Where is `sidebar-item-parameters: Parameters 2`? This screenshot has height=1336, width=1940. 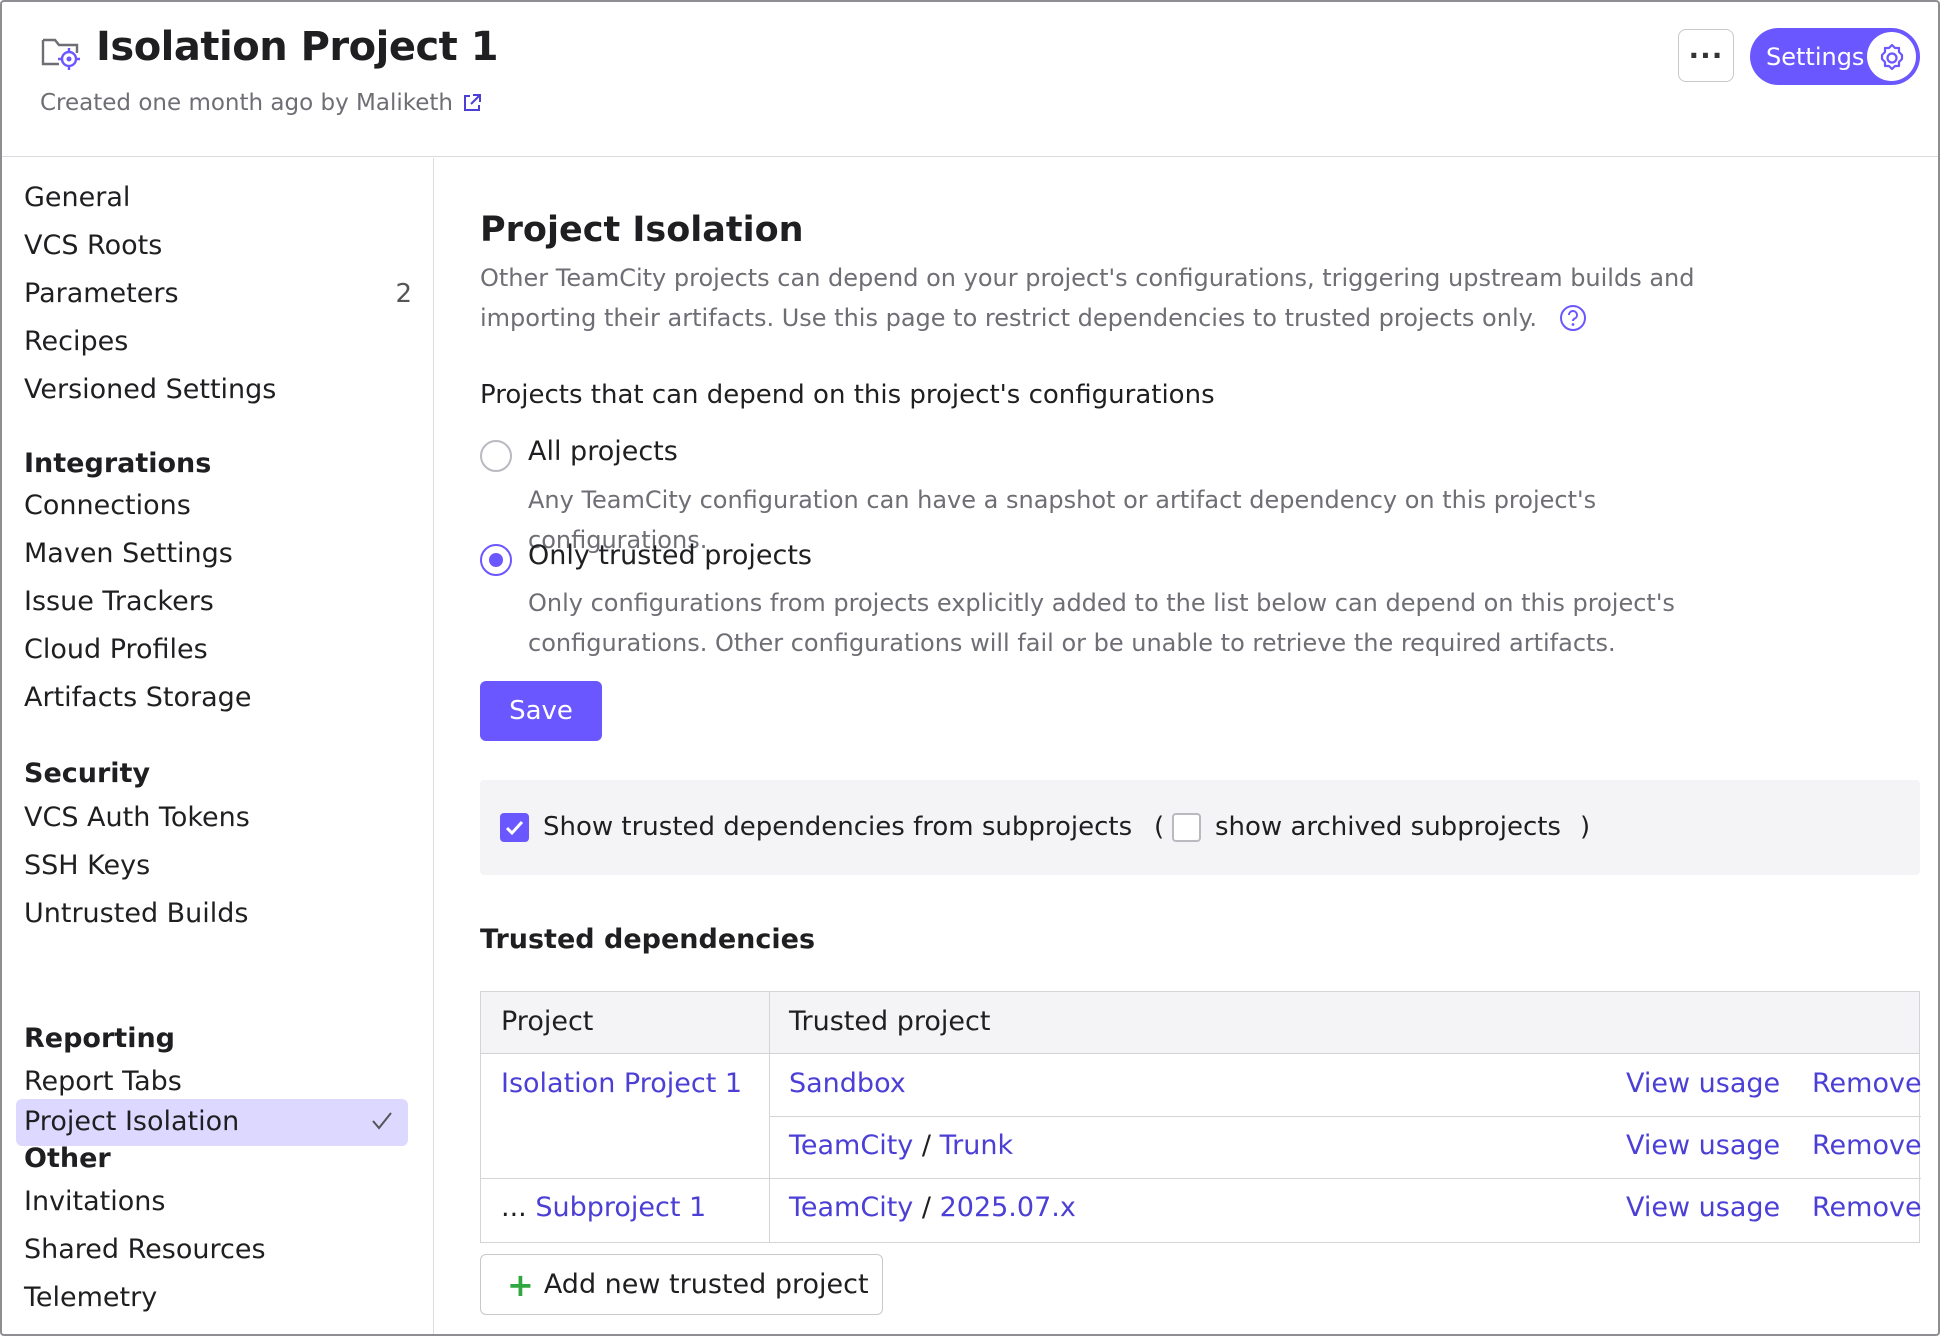
sidebar-item-parameters: Parameters 2 is located at coordinates (219, 294).